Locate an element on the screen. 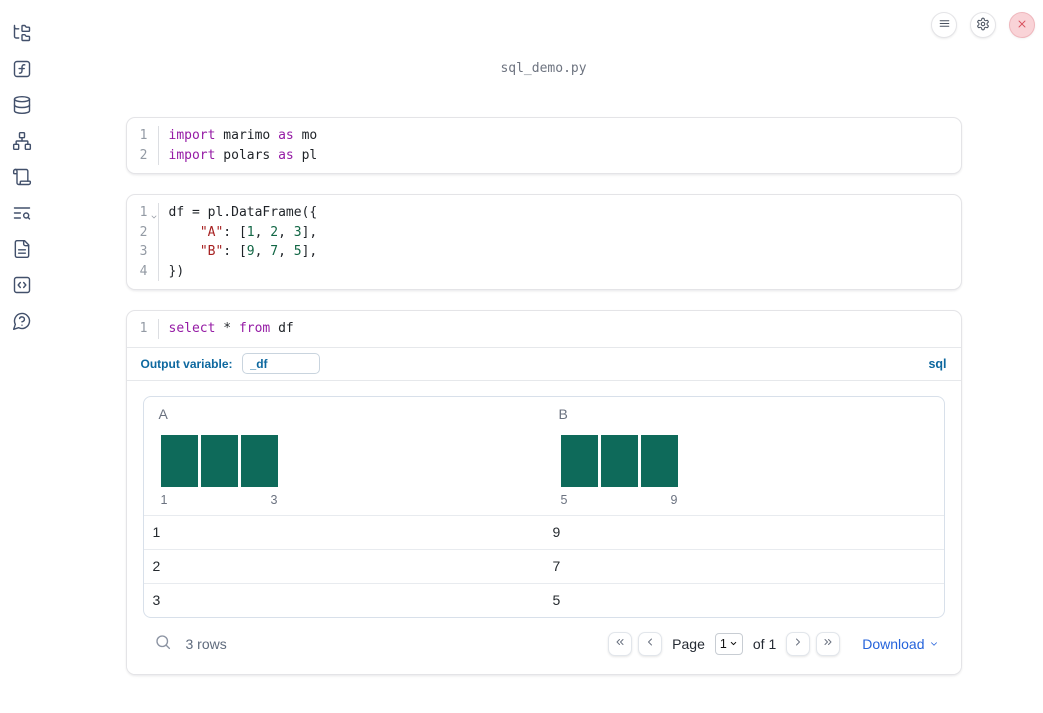 The width and height of the screenshot is (1043, 713). scroll-icon is located at coordinates (22, 178).